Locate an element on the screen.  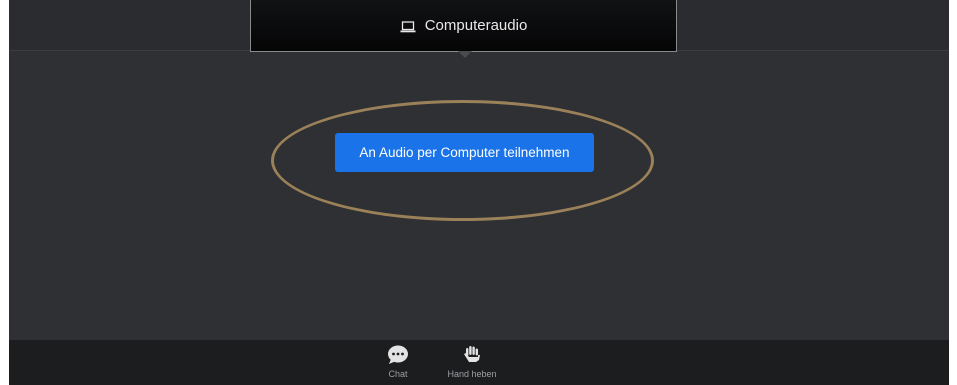
raise-hand-icon is located at coordinates (472, 357).